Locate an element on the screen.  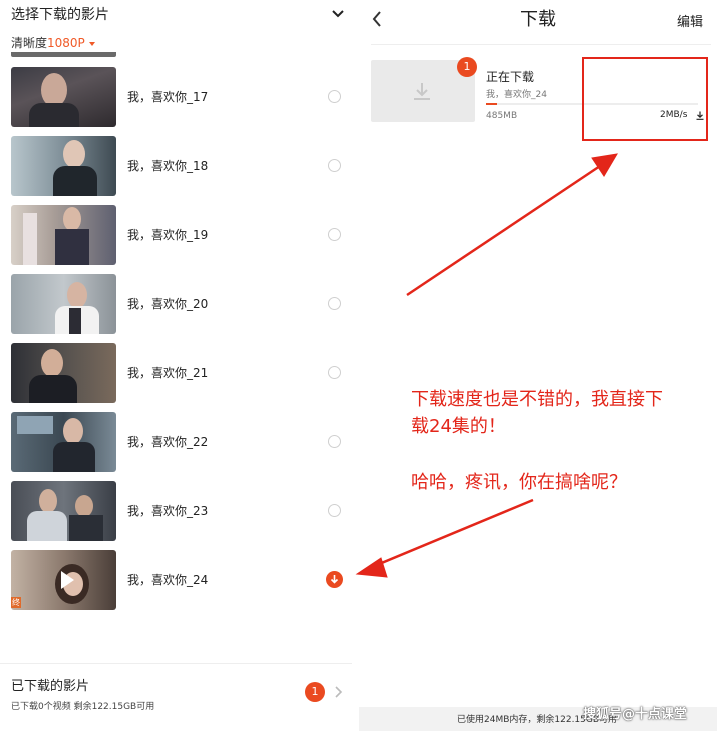
selection-header: 选择下载的影片 is located at coordinates (181, 15).